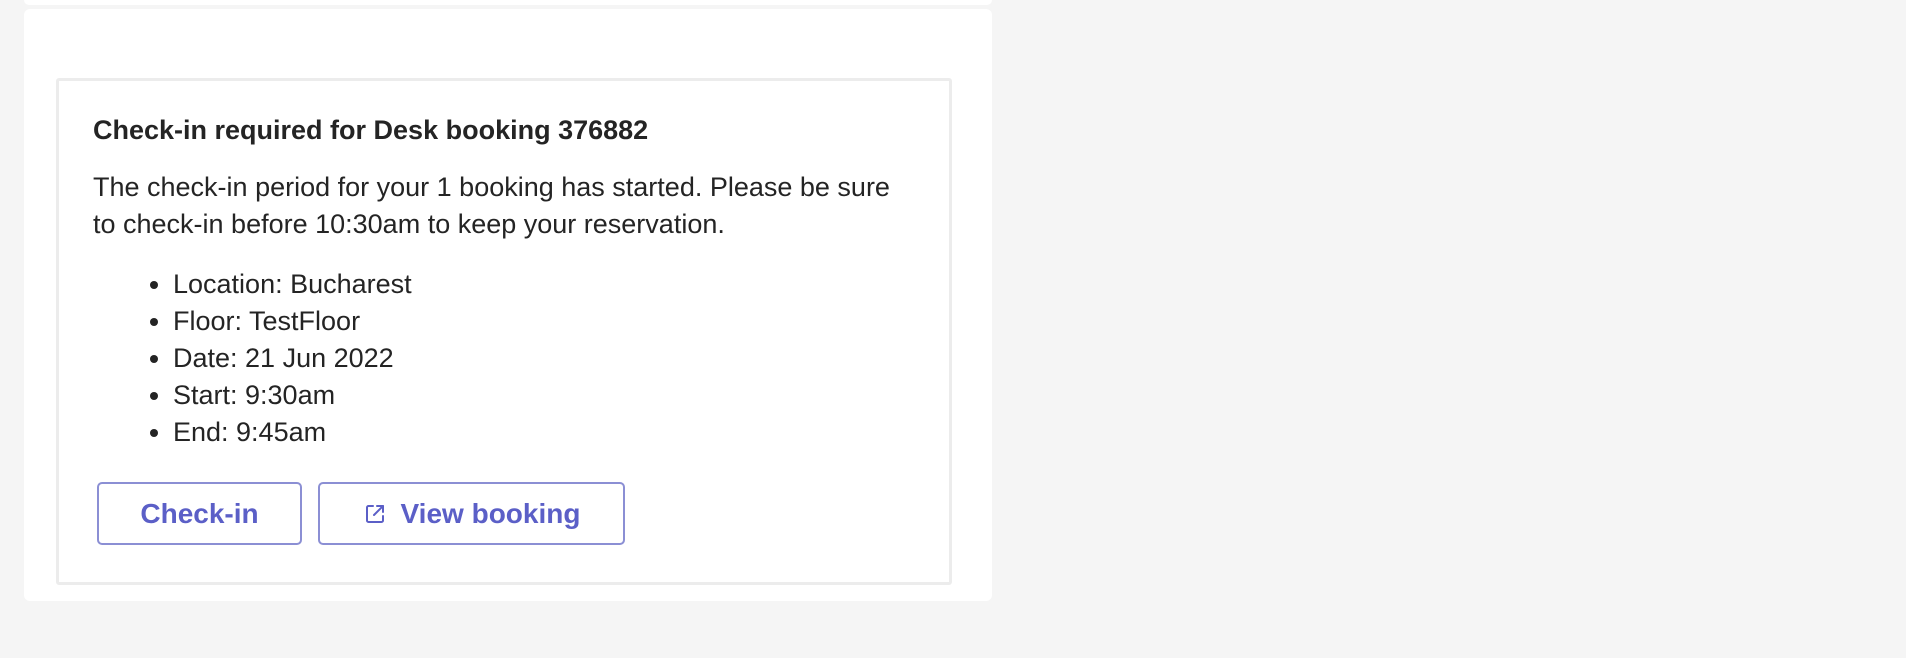  What do you see at coordinates (508, 2) in the screenshot?
I see `previous-message-card` at bounding box center [508, 2].